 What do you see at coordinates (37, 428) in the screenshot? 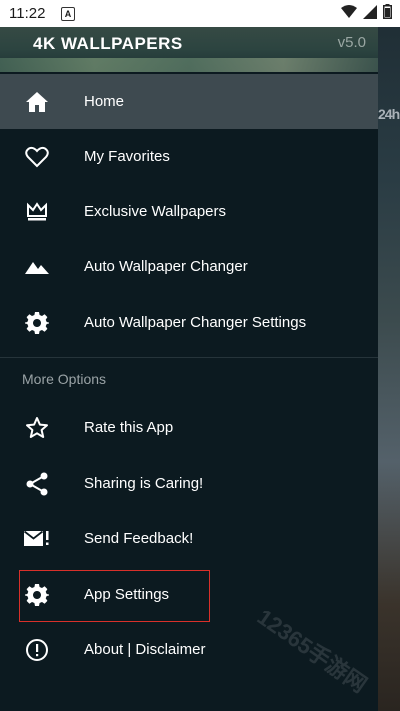
I see `star-icon` at bounding box center [37, 428].